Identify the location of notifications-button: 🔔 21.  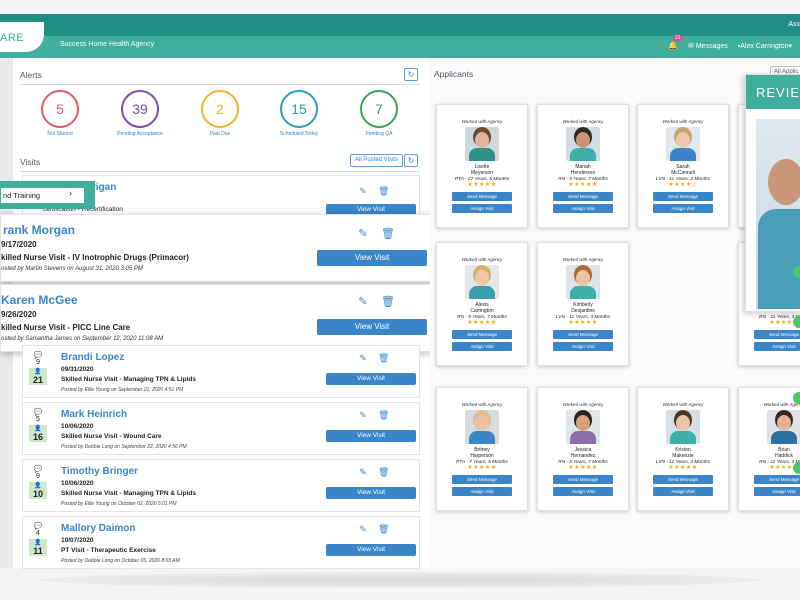
(675, 42).